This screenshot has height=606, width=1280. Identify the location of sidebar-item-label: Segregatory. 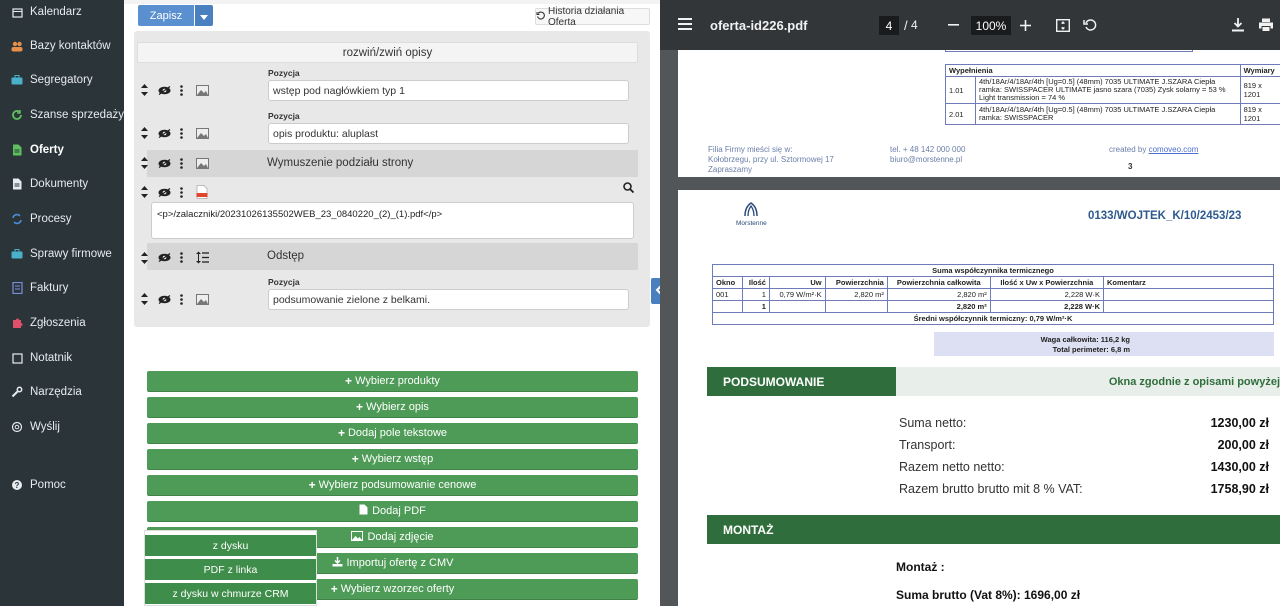
(61, 80).